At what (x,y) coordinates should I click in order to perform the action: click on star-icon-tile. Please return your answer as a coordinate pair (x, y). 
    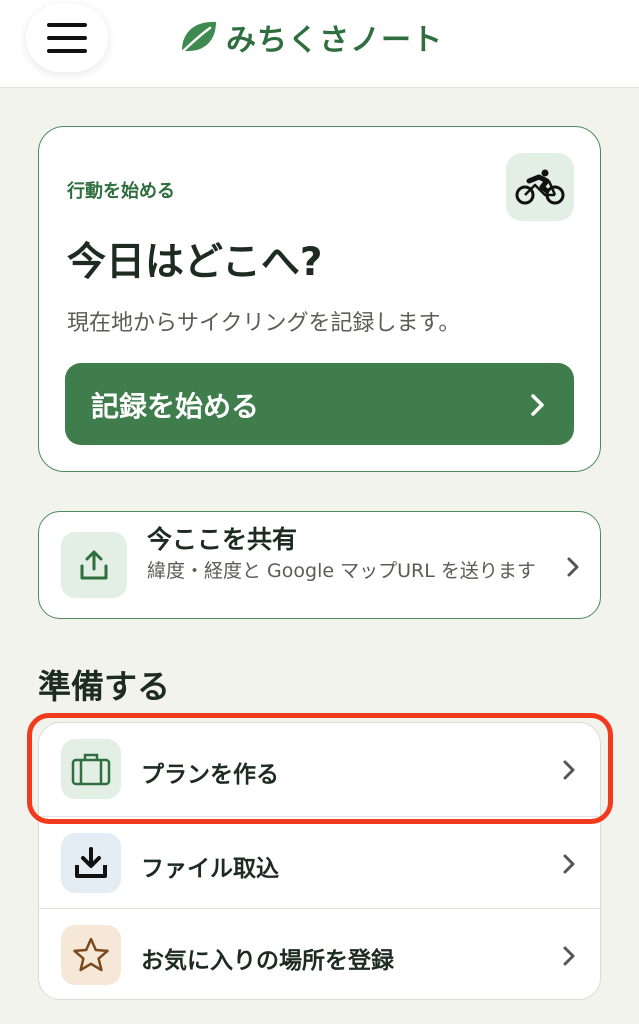
    Looking at the image, I should click on (91, 955).